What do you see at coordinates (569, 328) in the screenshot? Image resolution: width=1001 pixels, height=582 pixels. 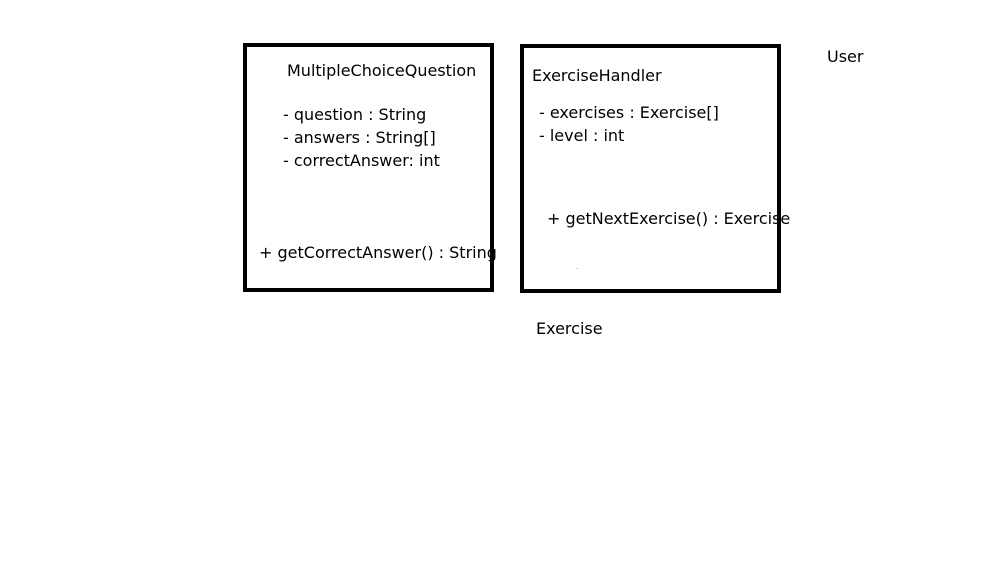 I see `class-label-exercise: Exercise` at bounding box center [569, 328].